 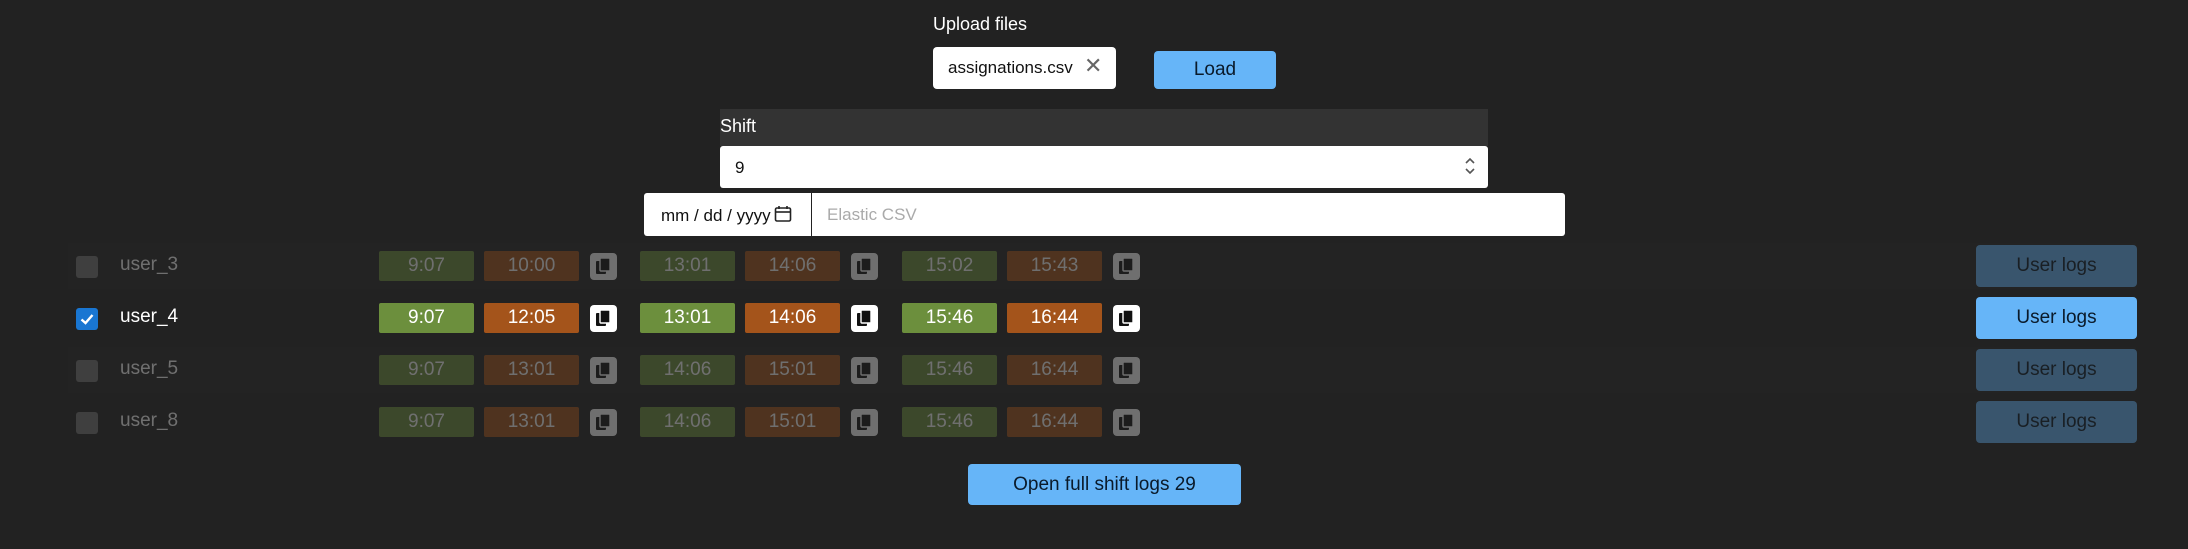 What do you see at coordinates (1010, 67) in the screenshot?
I see `file-name: assignations.csv` at bounding box center [1010, 67].